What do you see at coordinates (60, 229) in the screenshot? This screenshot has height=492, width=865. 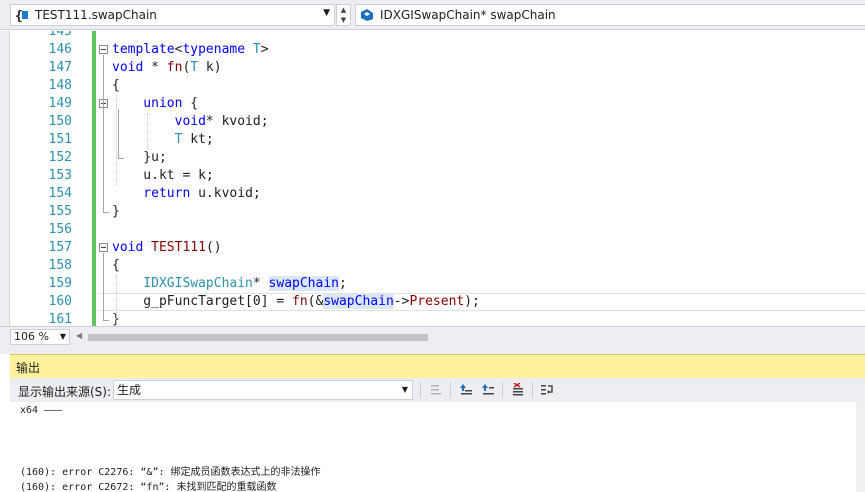 I see `line-number: 156` at bounding box center [60, 229].